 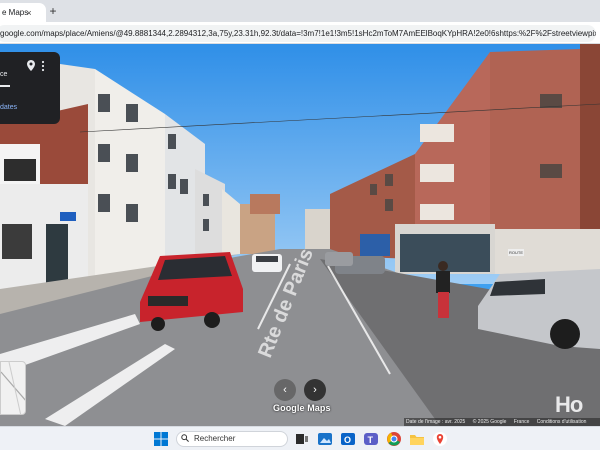 What do you see at coordinates (339, 259) in the screenshot?
I see `parked-car` at bounding box center [339, 259].